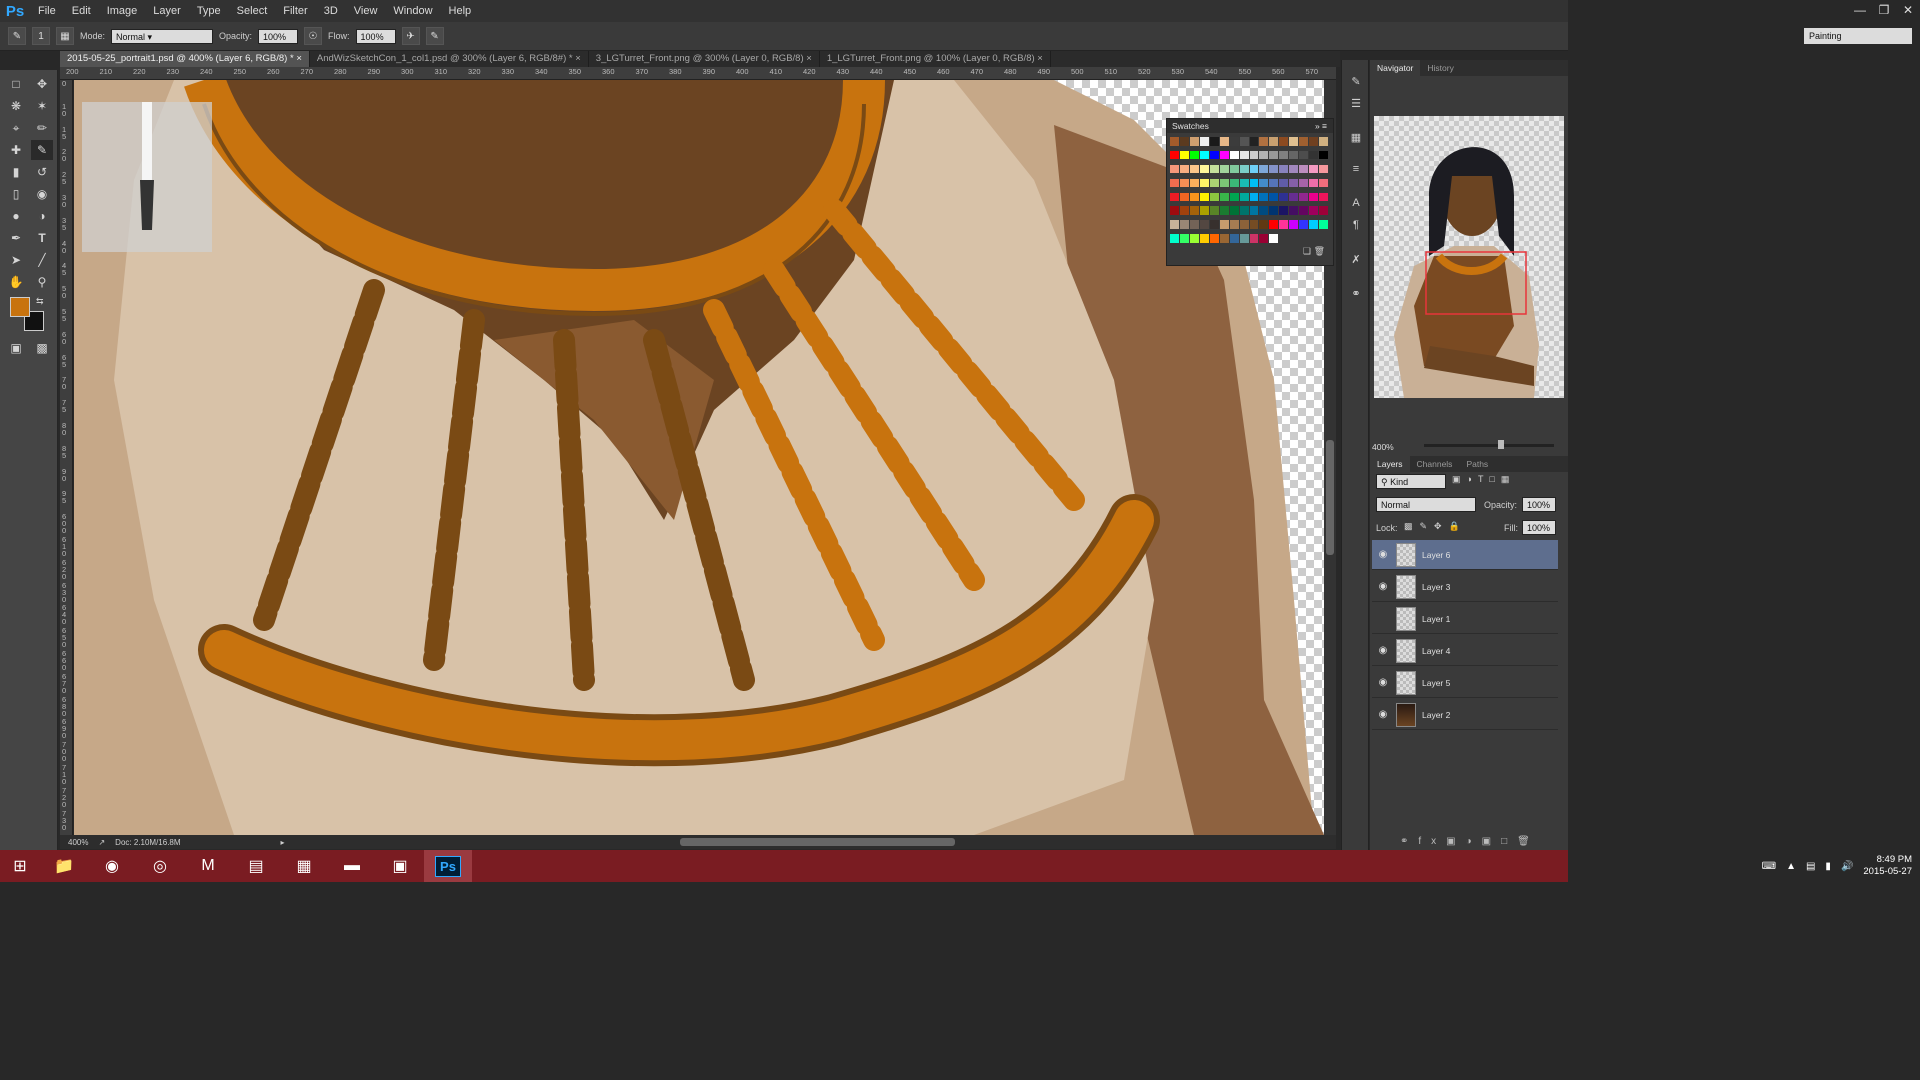  I want to click on tablet-pen-icon: ▬, so click(352, 866).